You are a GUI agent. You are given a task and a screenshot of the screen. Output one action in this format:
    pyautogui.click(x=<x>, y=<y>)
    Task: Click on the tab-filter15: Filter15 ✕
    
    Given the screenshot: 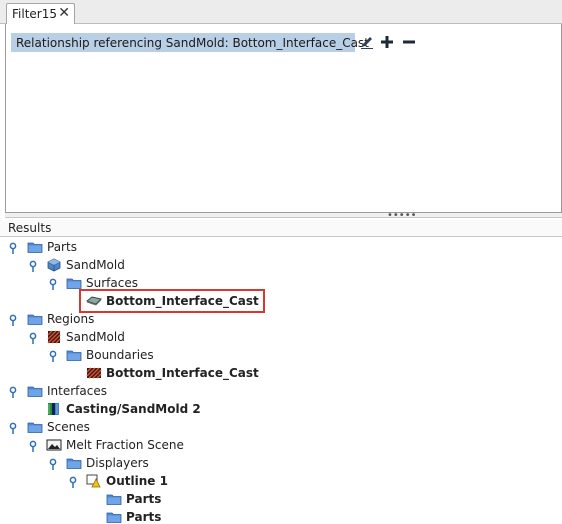 What is the action you would take?
    pyautogui.click(x=40, y=13)
    